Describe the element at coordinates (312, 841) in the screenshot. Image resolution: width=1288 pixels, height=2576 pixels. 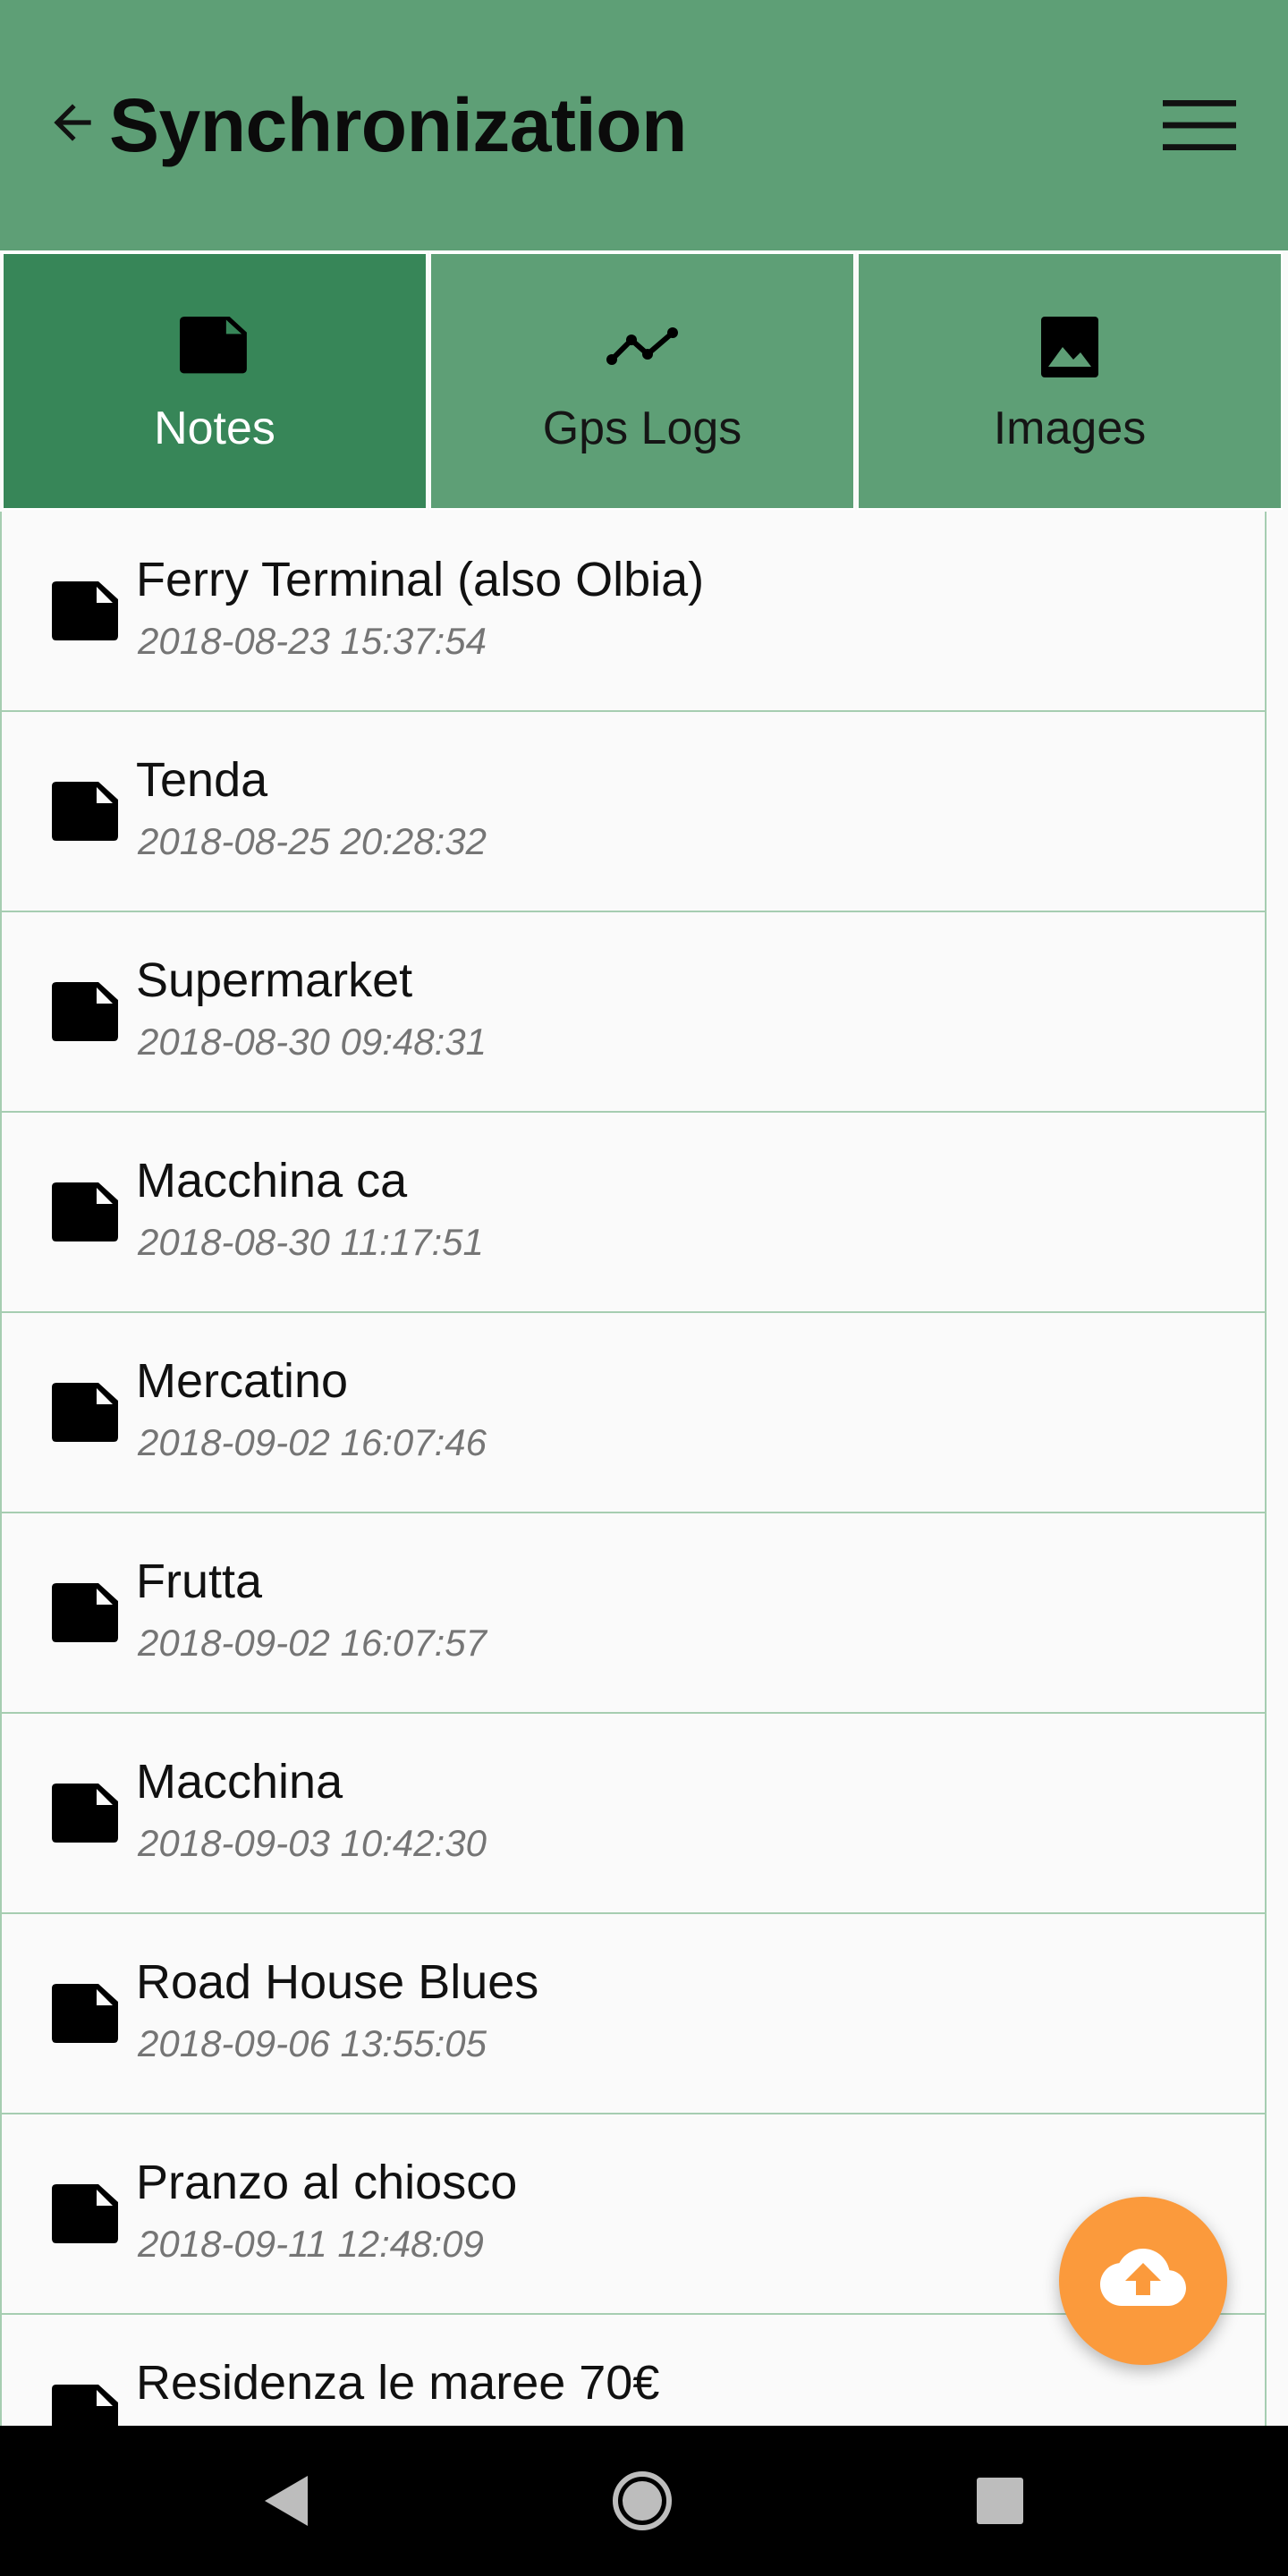
I see `note-date: 2018-08-25 20:28:32` at that location.